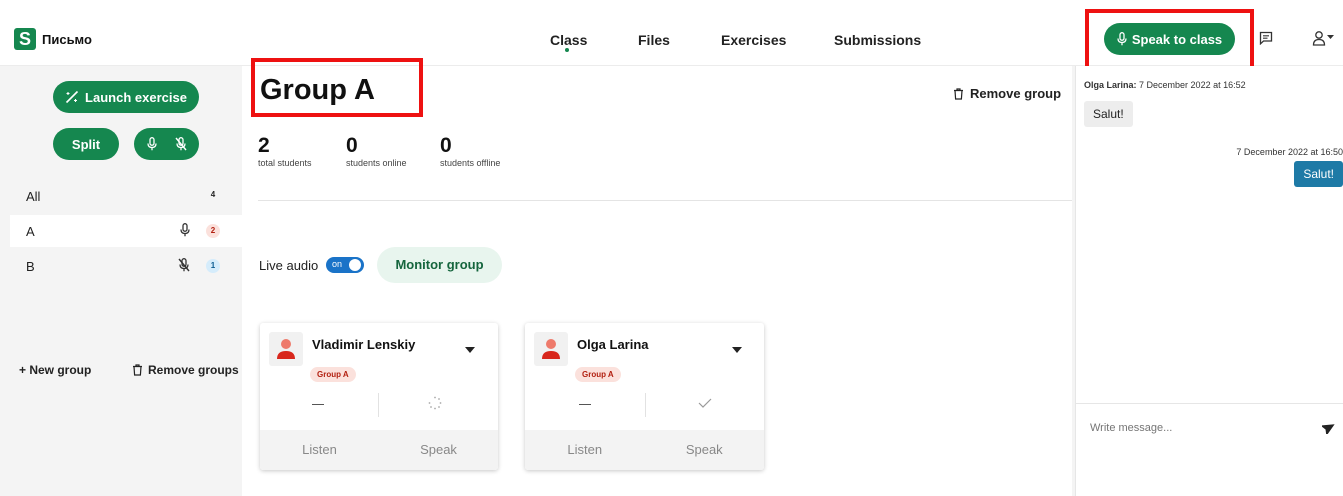  Describe the element at coordinates (126, 266) in the screenshot. I see `group-item-b: B 1` at that location.